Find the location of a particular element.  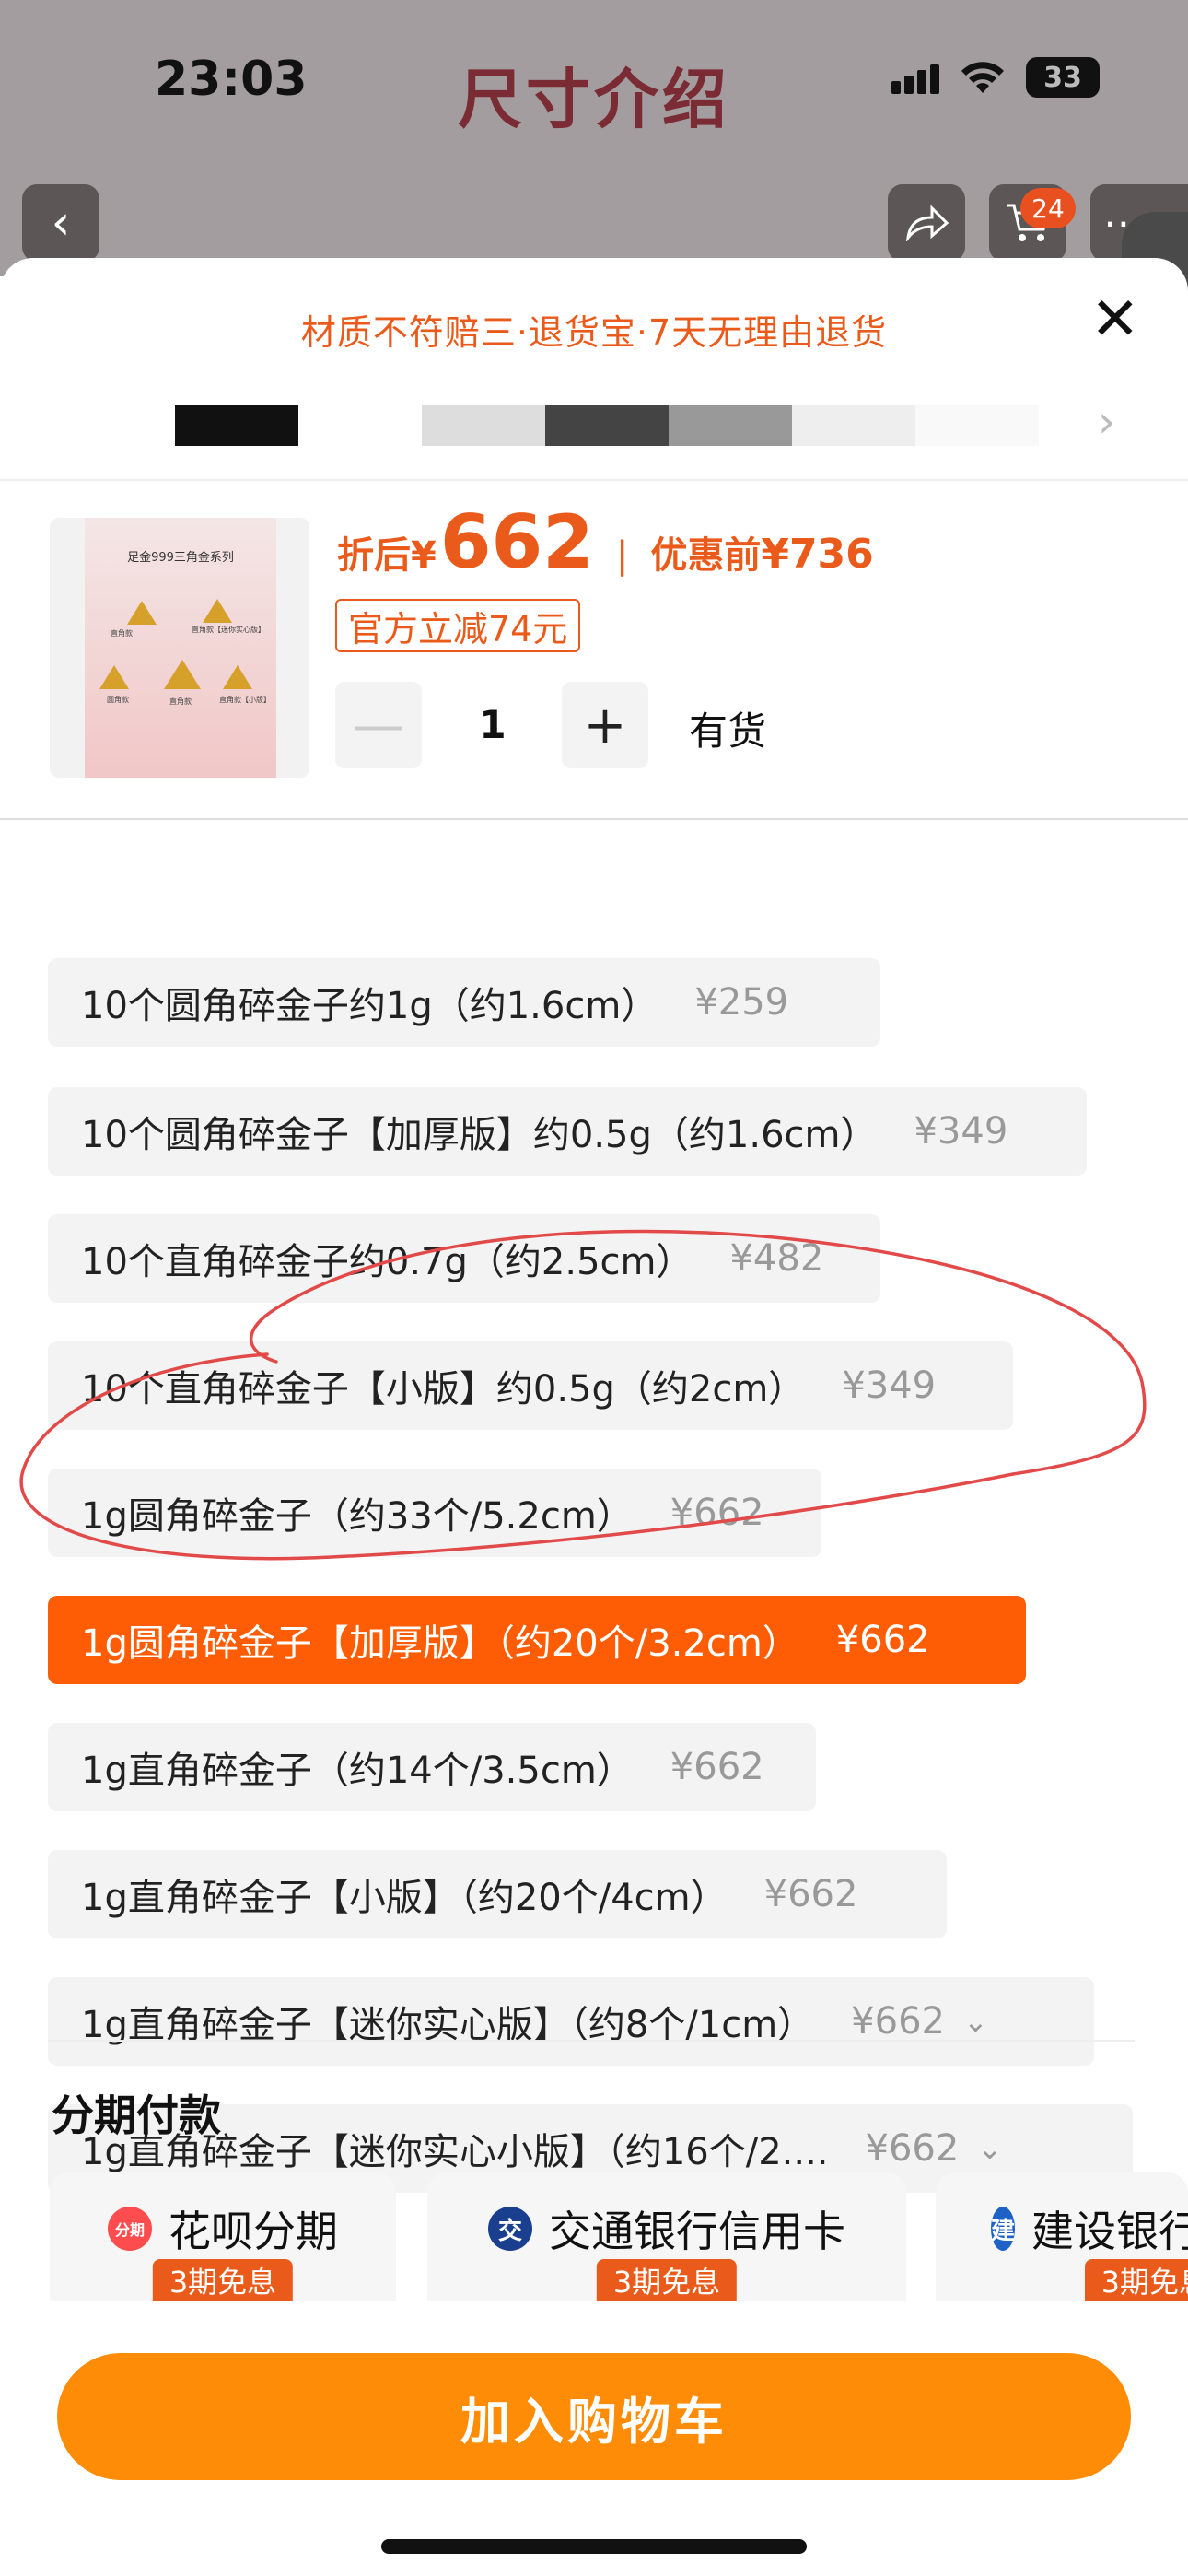

chevron-right-icon: › is located at coordinates (1106, 422).